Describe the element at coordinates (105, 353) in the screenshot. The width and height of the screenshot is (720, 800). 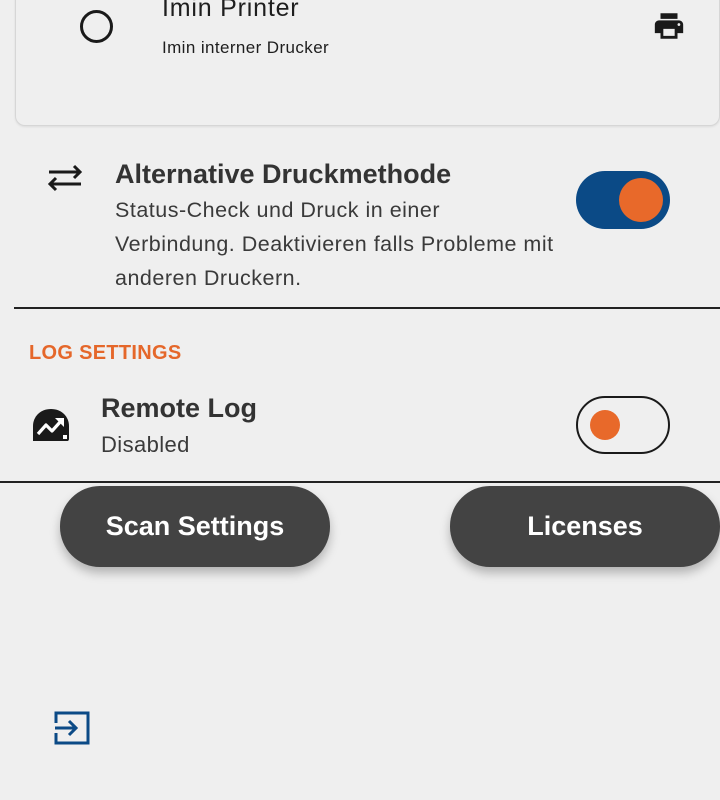
I see `log-settings-header: LOG SETTINGS` at that location.